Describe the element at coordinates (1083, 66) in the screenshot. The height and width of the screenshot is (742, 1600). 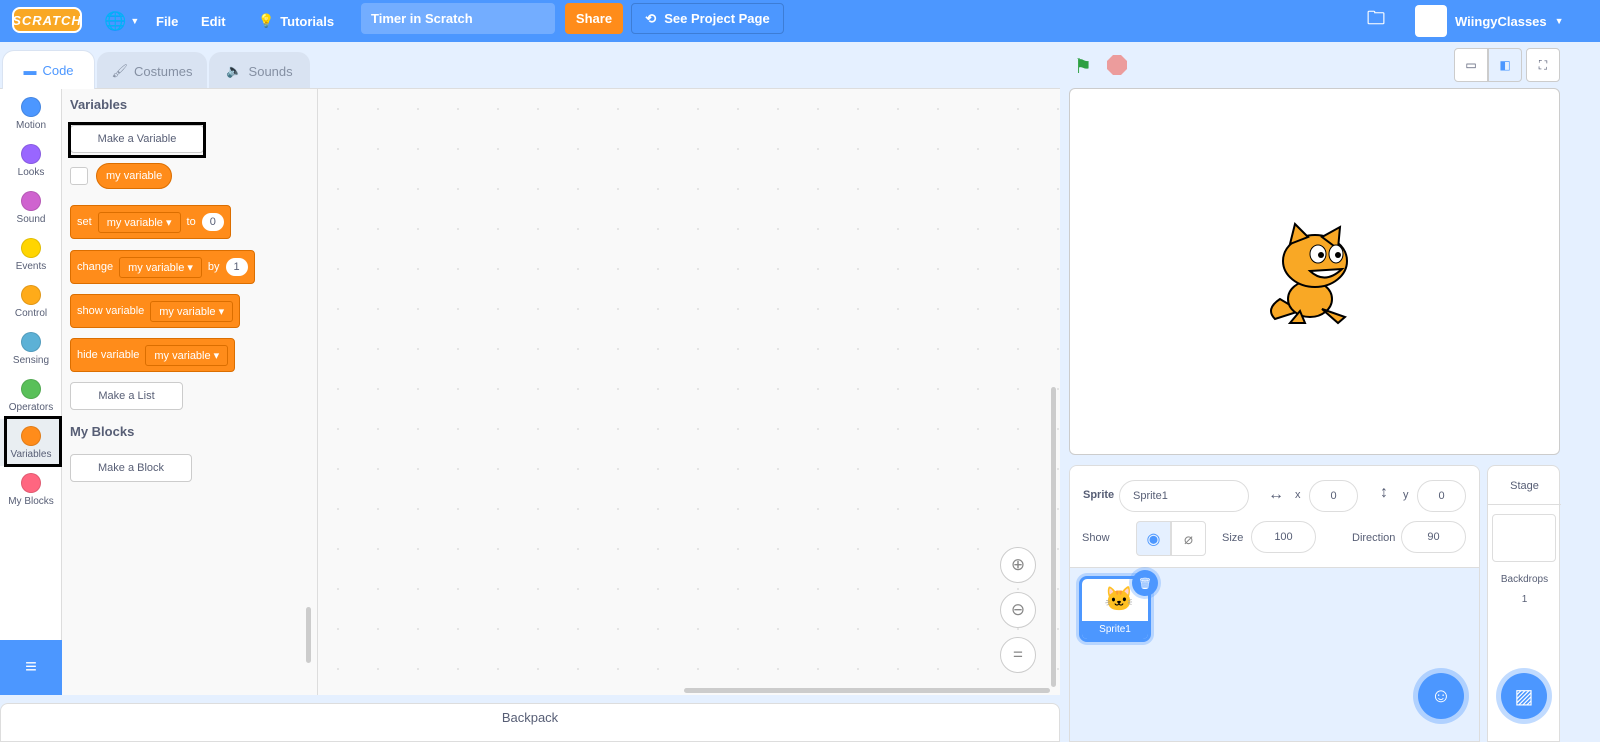
I see `green-flag-icon: ⚑` at that location.